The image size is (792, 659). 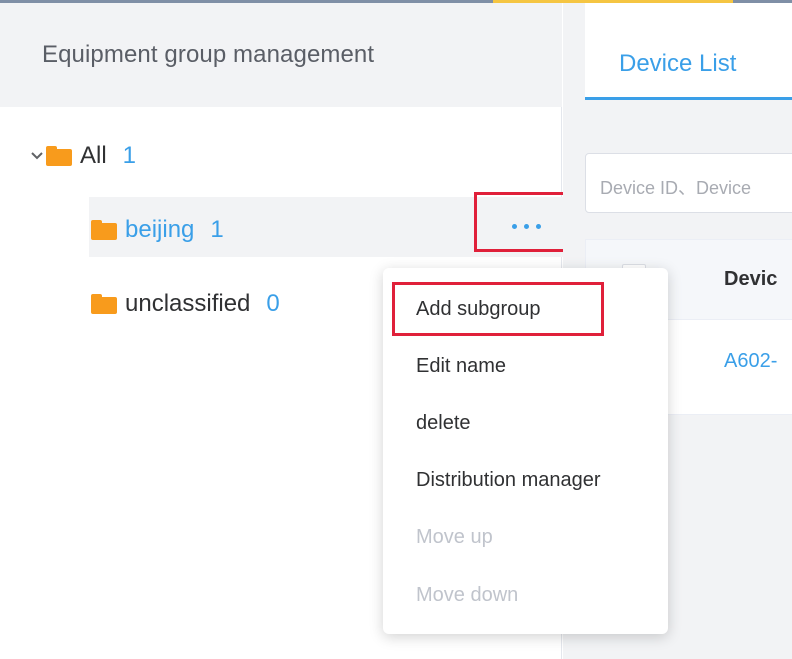 What do you see at coordinates (37, 156) in the screenshot?
I see `chevron-down-icon` at bounding box center [37, 156].